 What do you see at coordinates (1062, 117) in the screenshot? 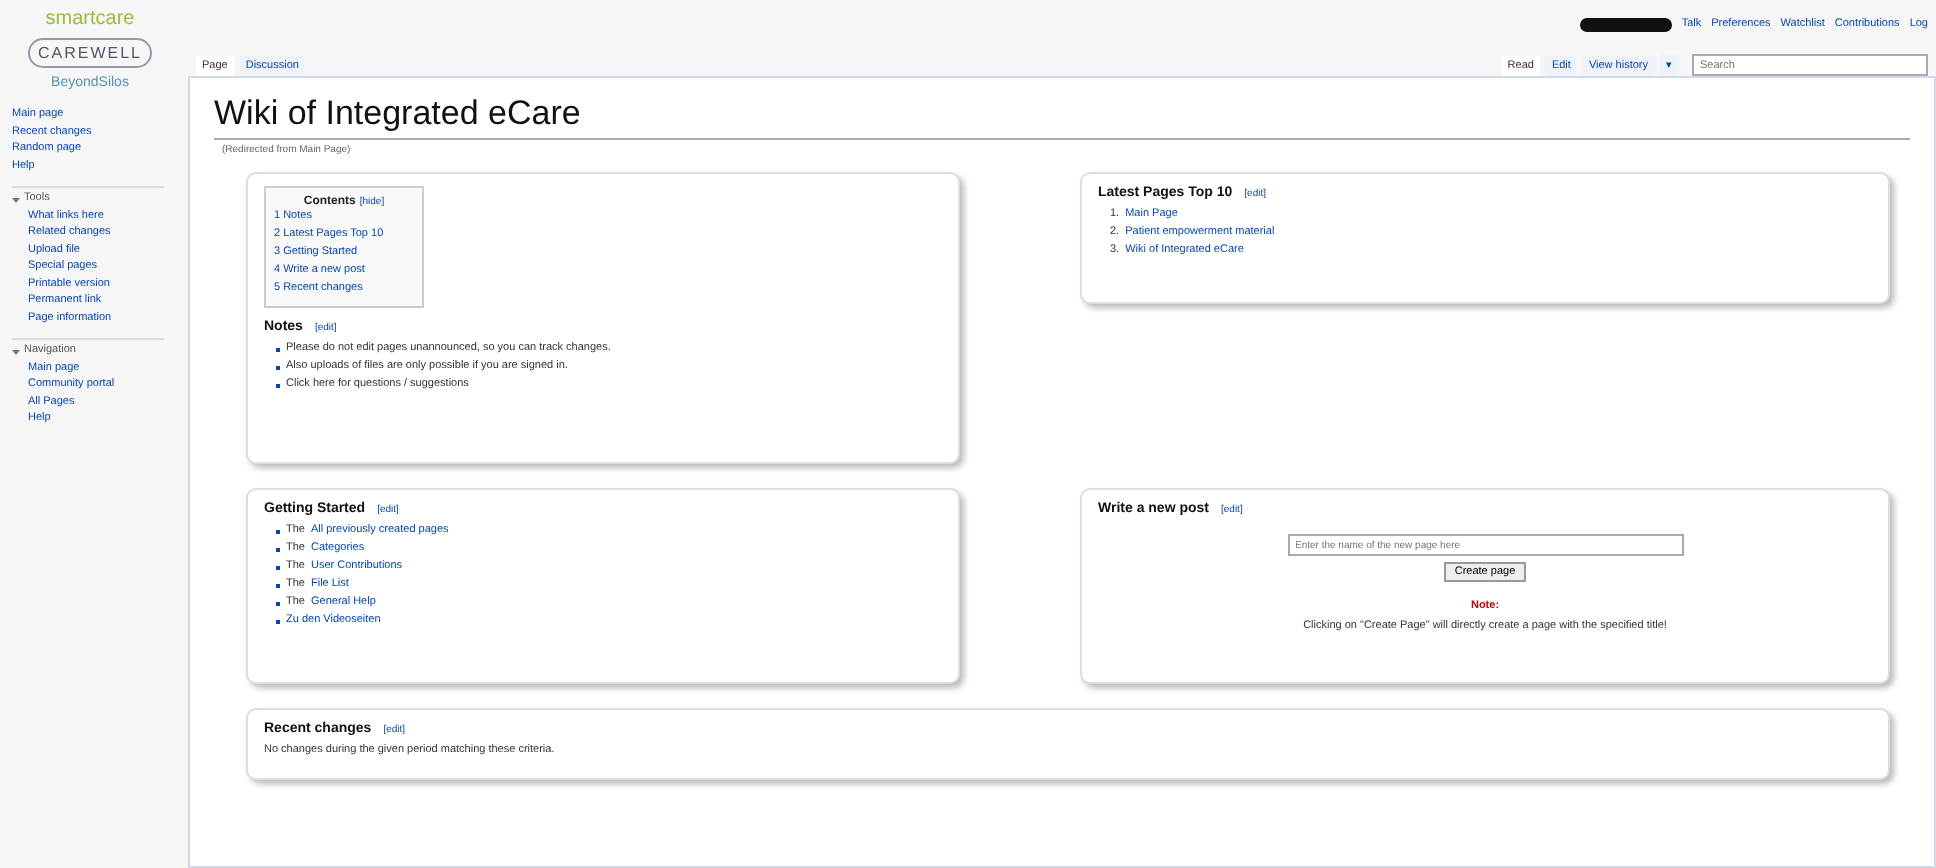
I see `page-title: Wiki of Integrated eCare` at bounding box center [1062, 117].